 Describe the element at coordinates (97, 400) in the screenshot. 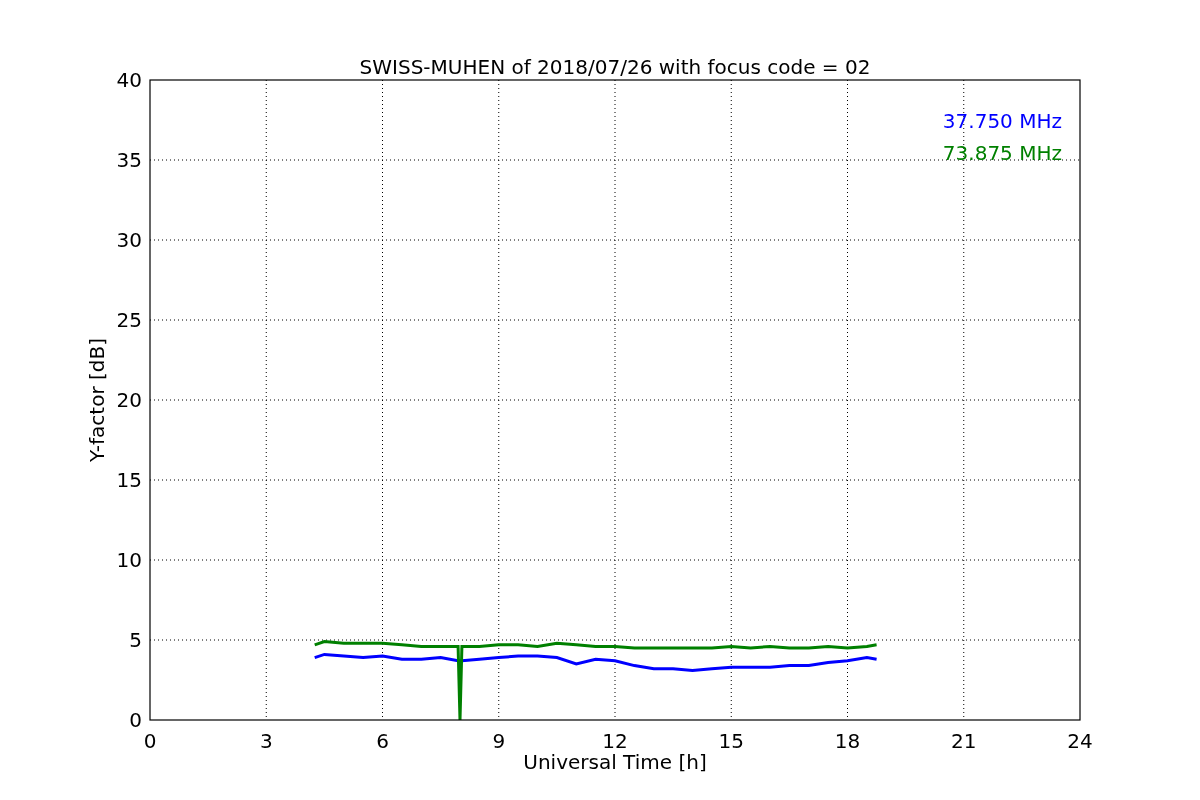

I see `y-axis-label: Y-factor [dB]` at that location.